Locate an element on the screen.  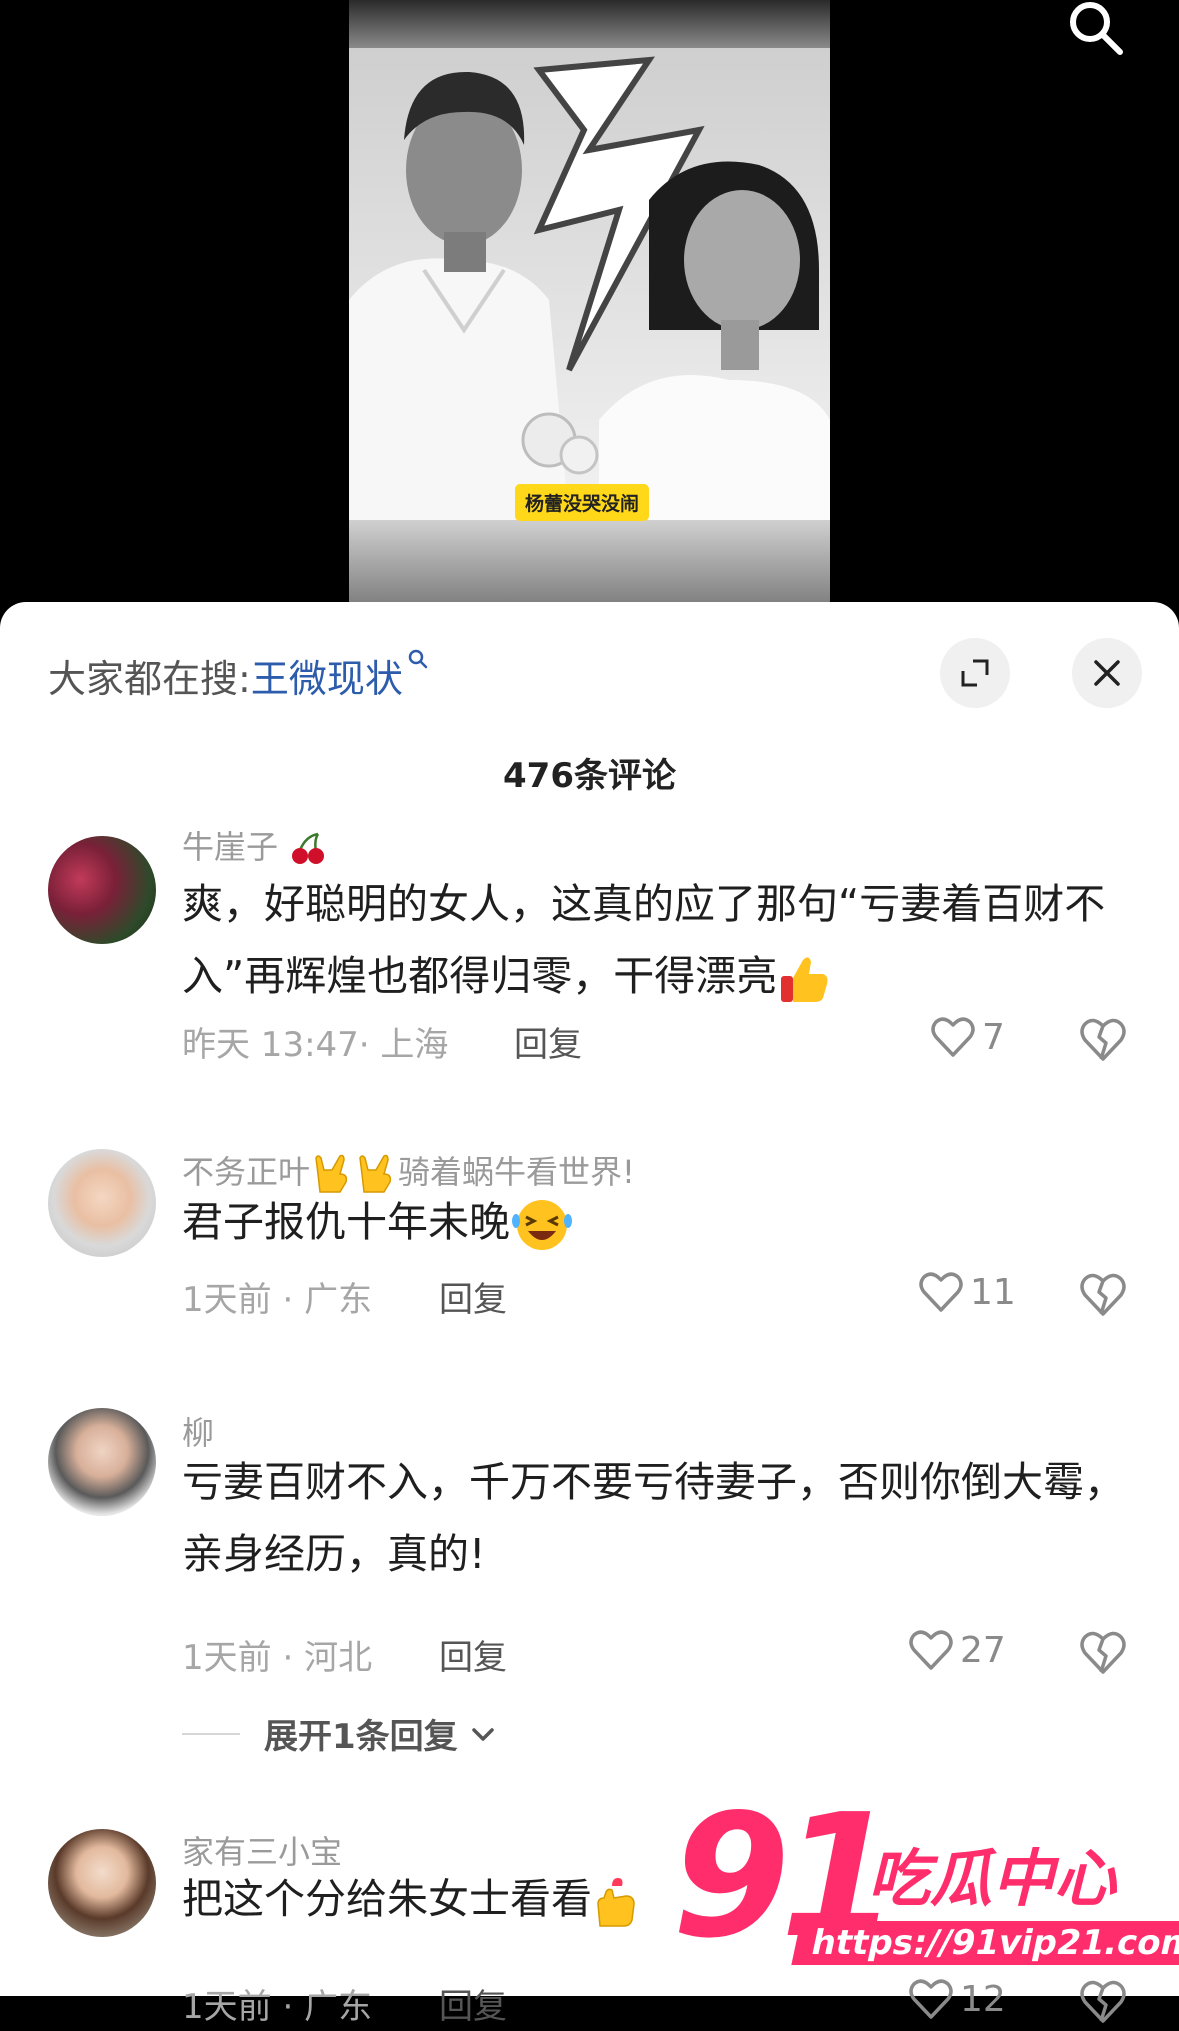
search-trend: 大家都在搜:王微现状 is located at coordinates (238, 675).